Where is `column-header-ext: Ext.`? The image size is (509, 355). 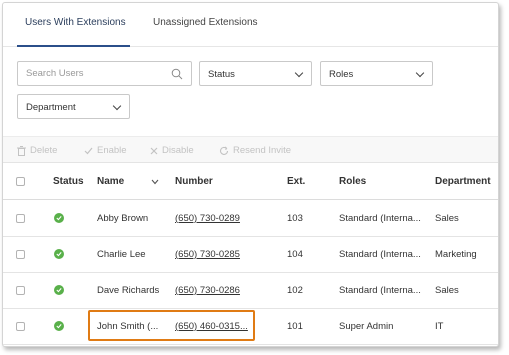
column-header-ext: Ext. is located at coordinates (296, 181).